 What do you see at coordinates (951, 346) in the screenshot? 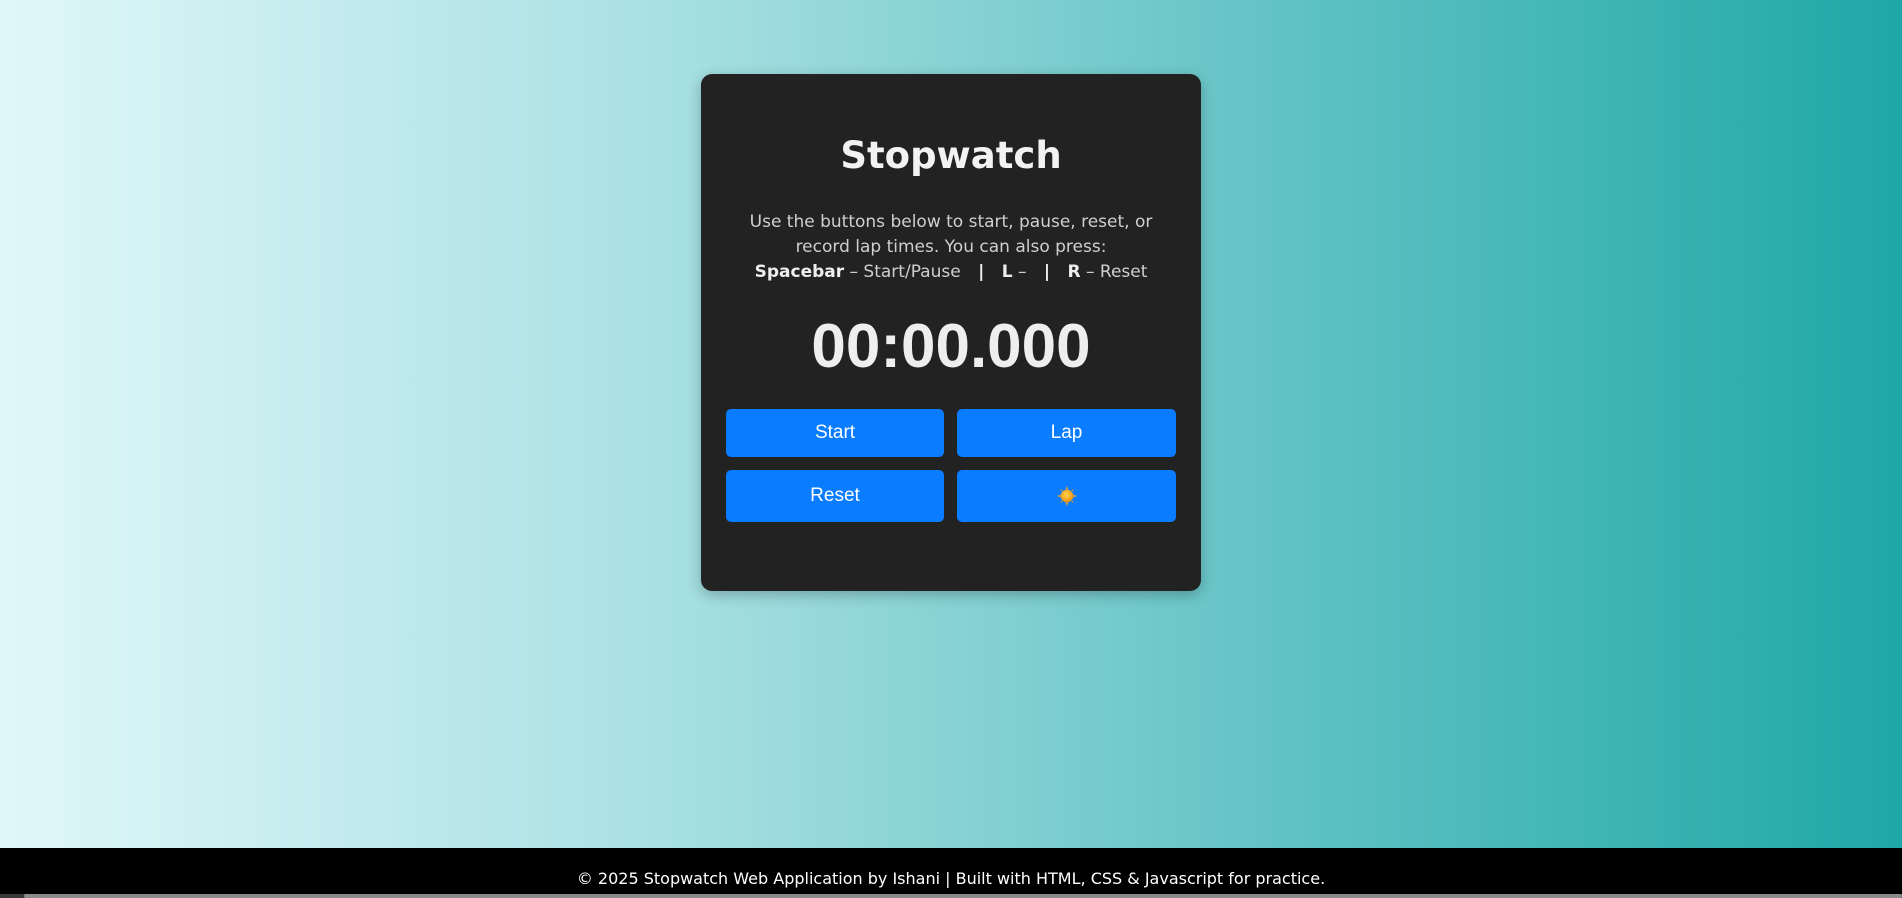
I see `timer-display: 00:00.000` at bounding box center [951, 346].